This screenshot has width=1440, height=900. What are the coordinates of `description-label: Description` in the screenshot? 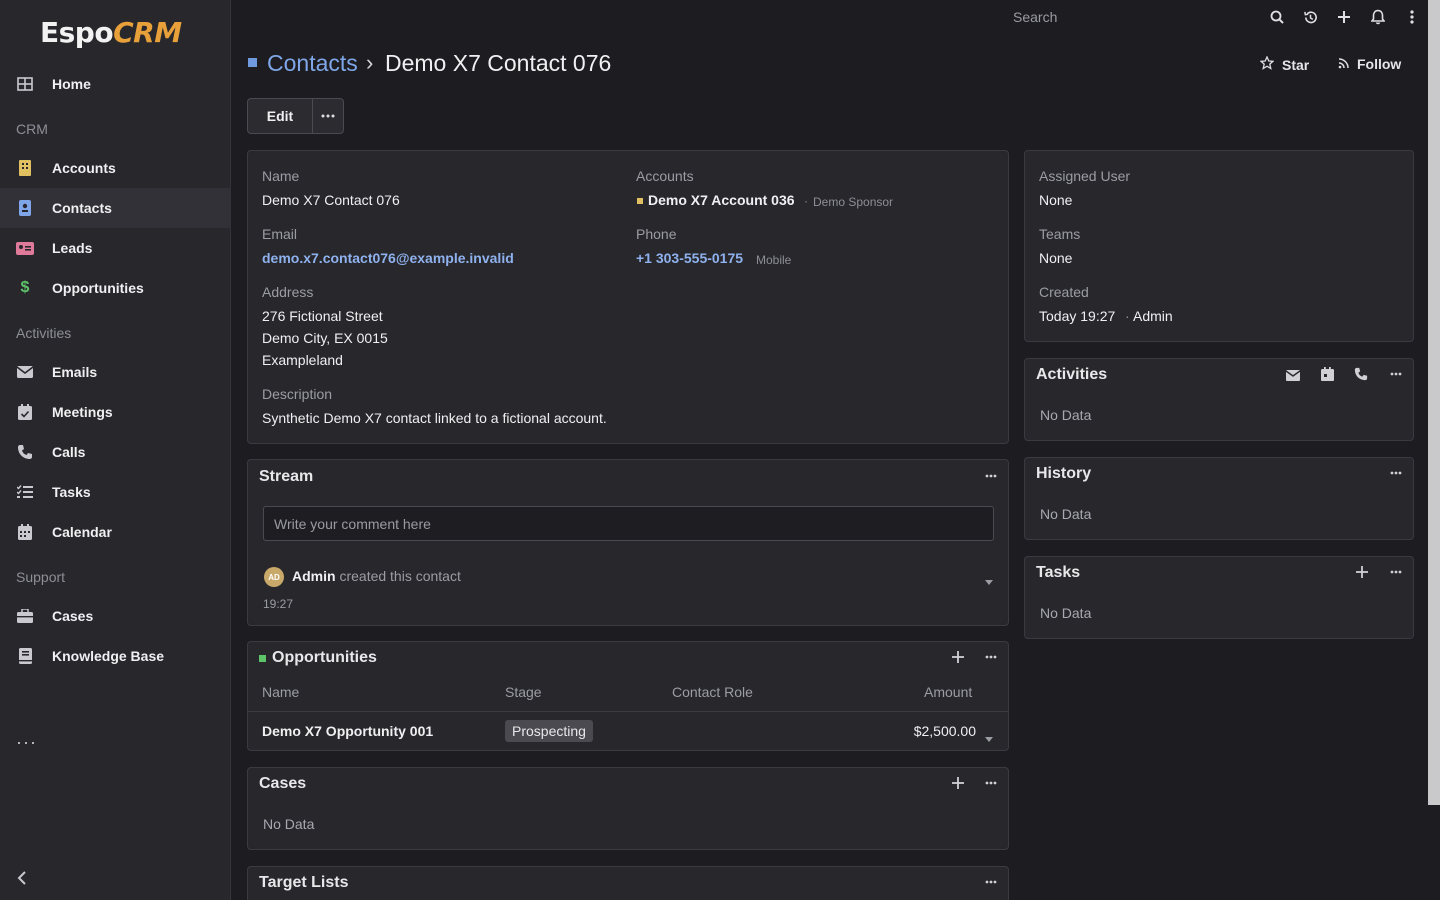 It's located at (297, 394).